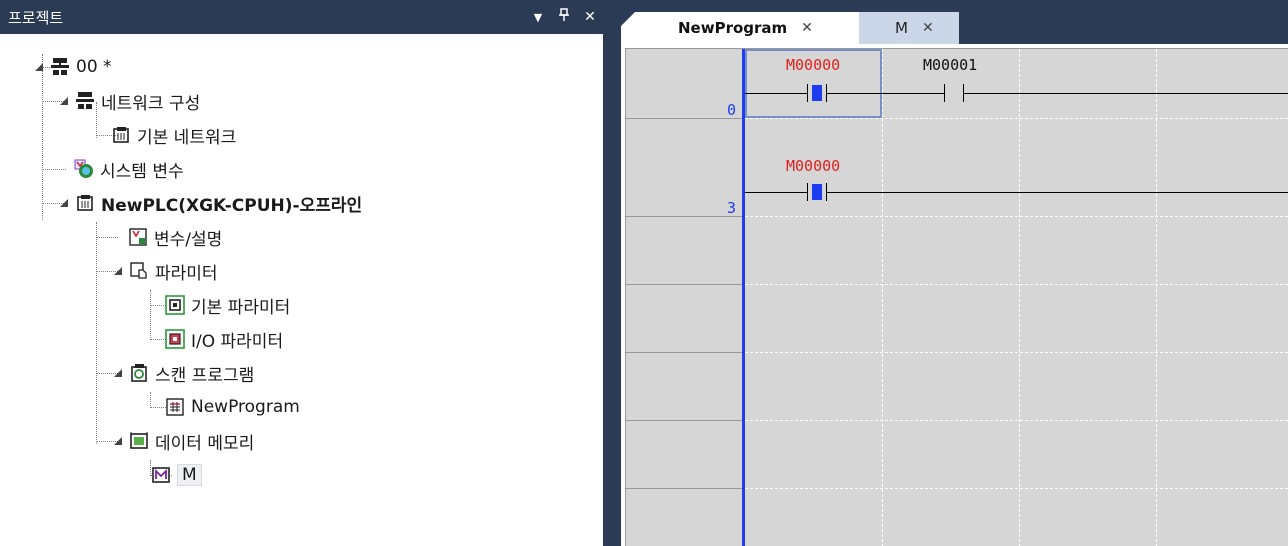 The image size is (1288, 546). I want to click on tree-item-label: M, so click(189, 475).